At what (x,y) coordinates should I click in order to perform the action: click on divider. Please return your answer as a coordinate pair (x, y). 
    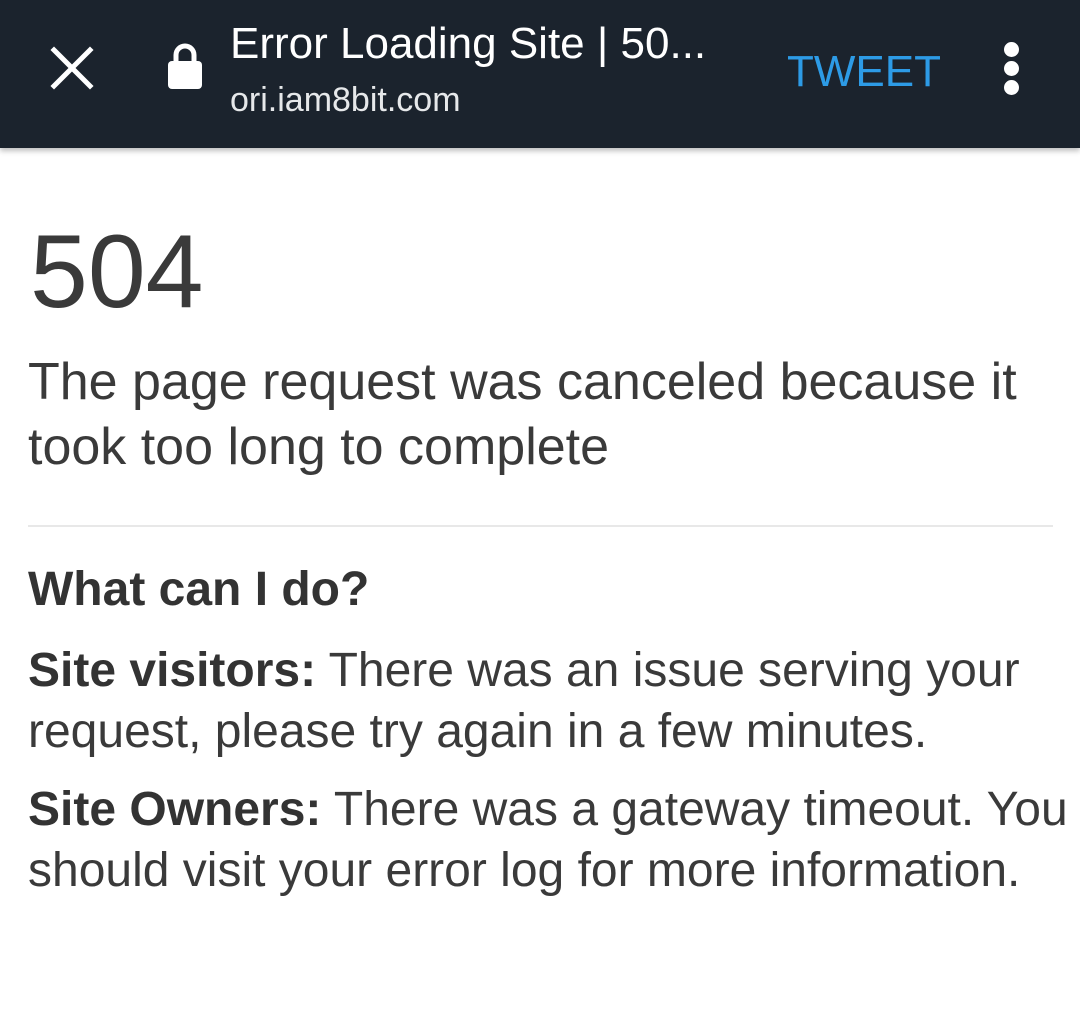
    Looking at the image, I should click on (540, 526).